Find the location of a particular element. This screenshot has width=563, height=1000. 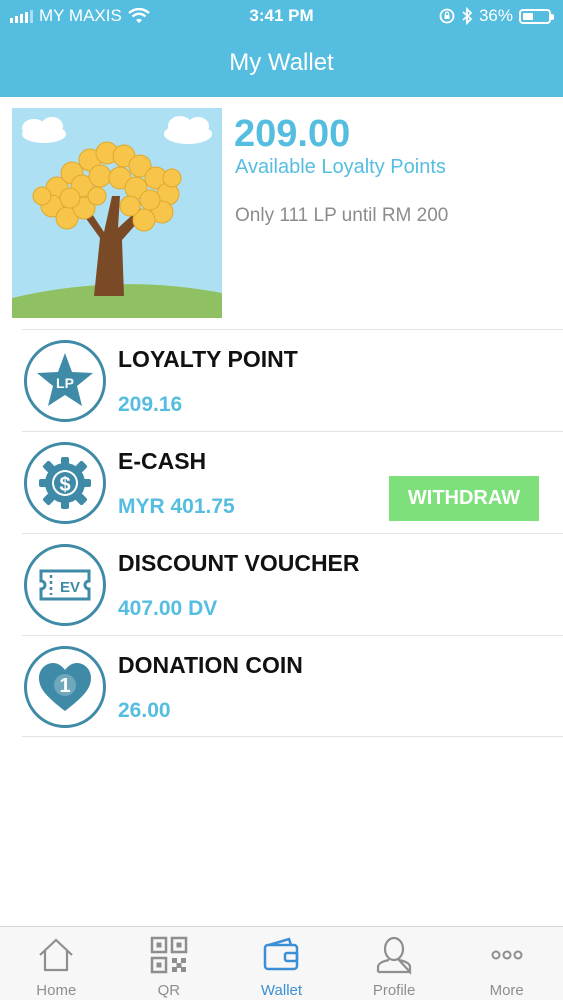

status-right: 36% is located at coordinates (496, 16).